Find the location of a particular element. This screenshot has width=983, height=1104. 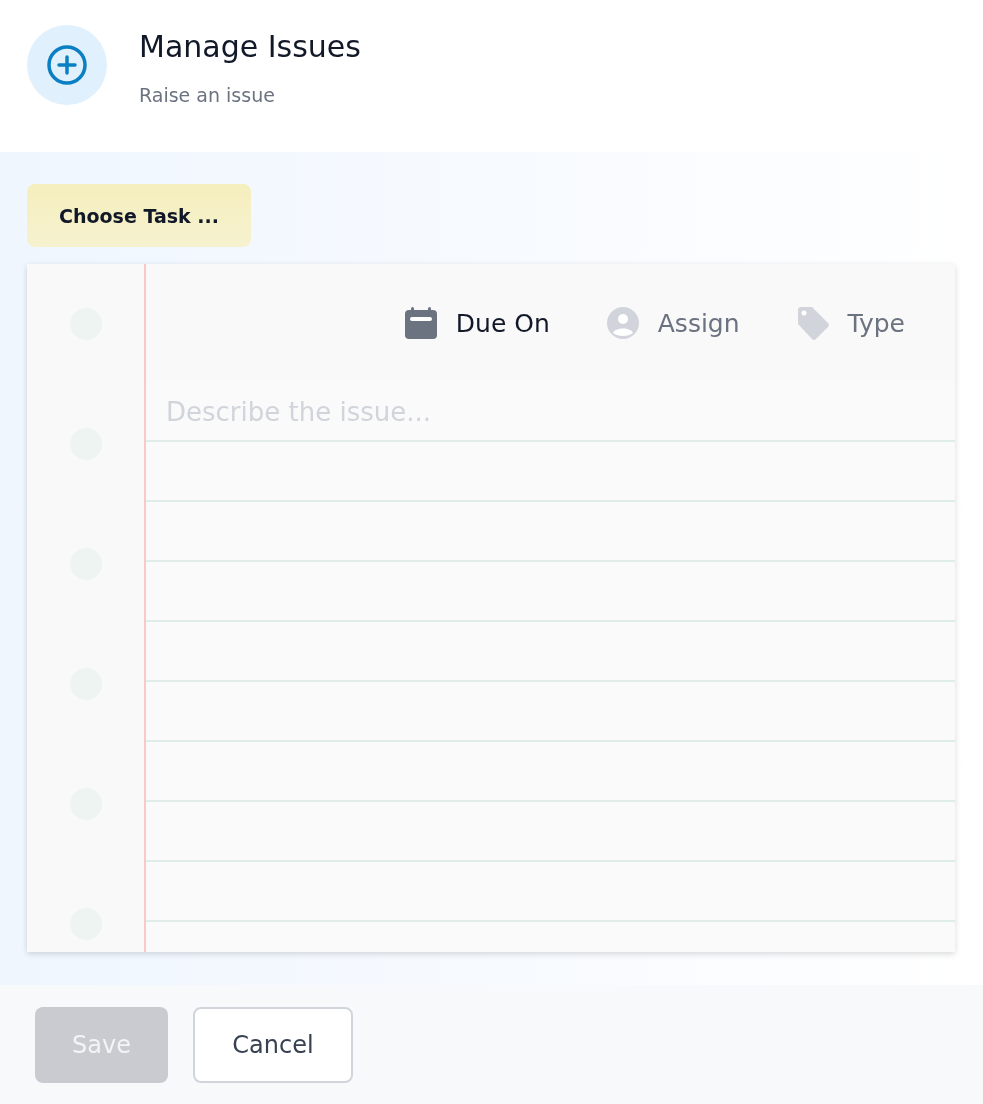

user-icon is located at coordinates (622, 323).